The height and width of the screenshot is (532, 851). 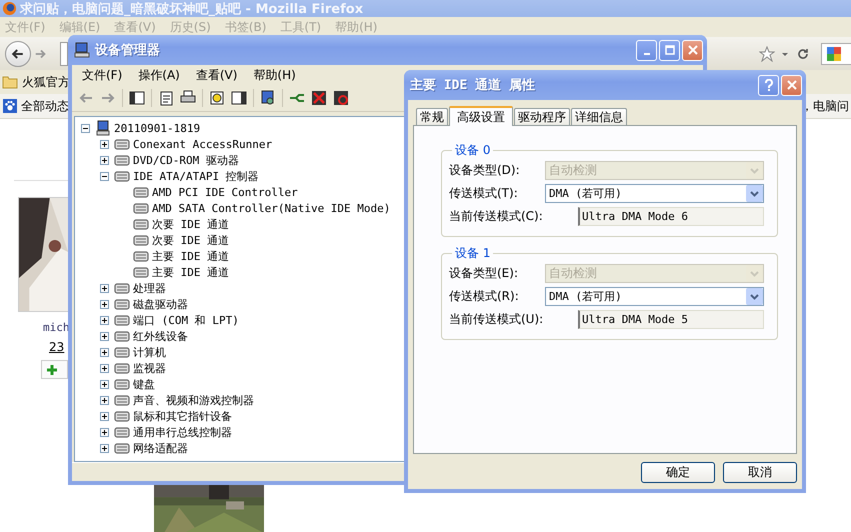 I want to click on cancel-button: 取消, so click(x=760, y=472).